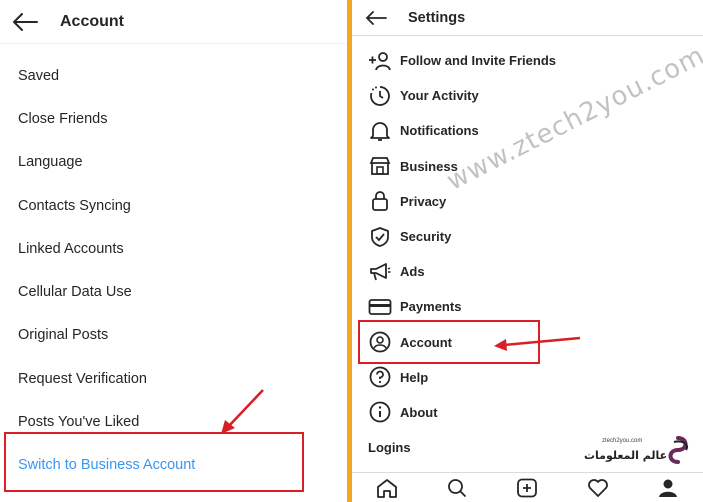 The width and height of the screenshot is (703, 502). I want to click on site-logo: ztech2you.com عالم المعلومات, so click(638, 453).